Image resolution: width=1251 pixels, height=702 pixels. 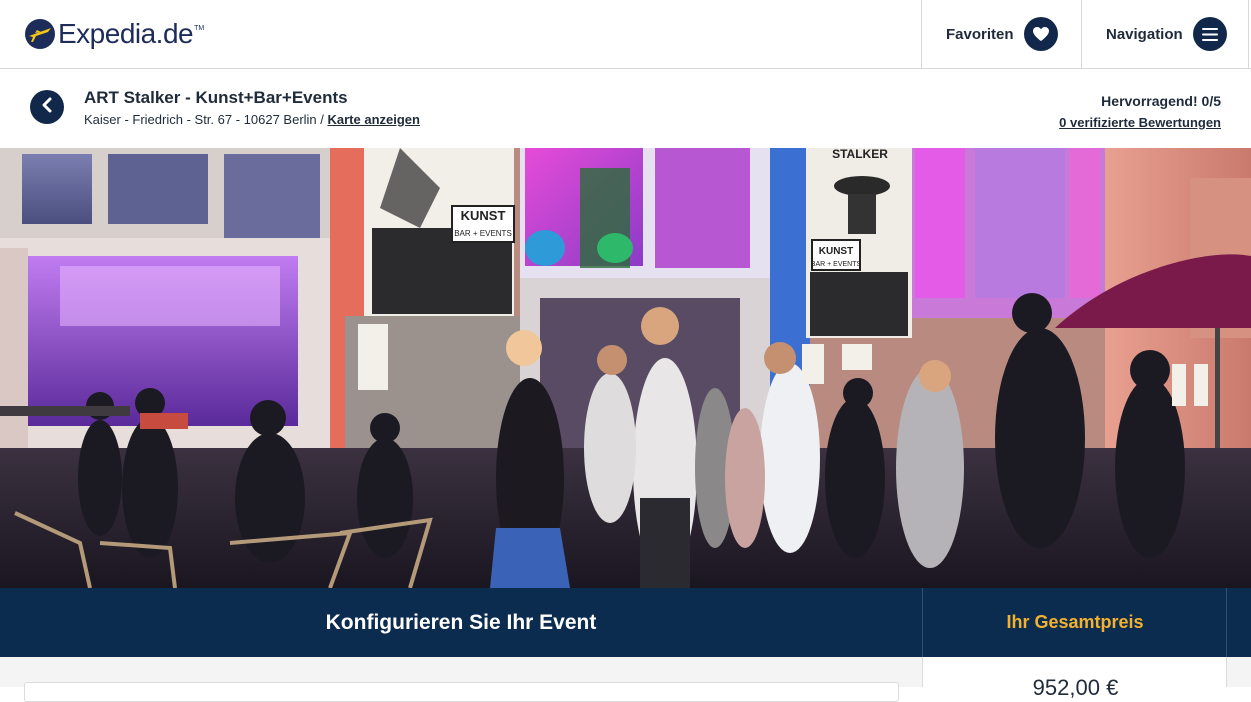 I want to click on sign-left-text: KUNST, so click(x=483, y=215).